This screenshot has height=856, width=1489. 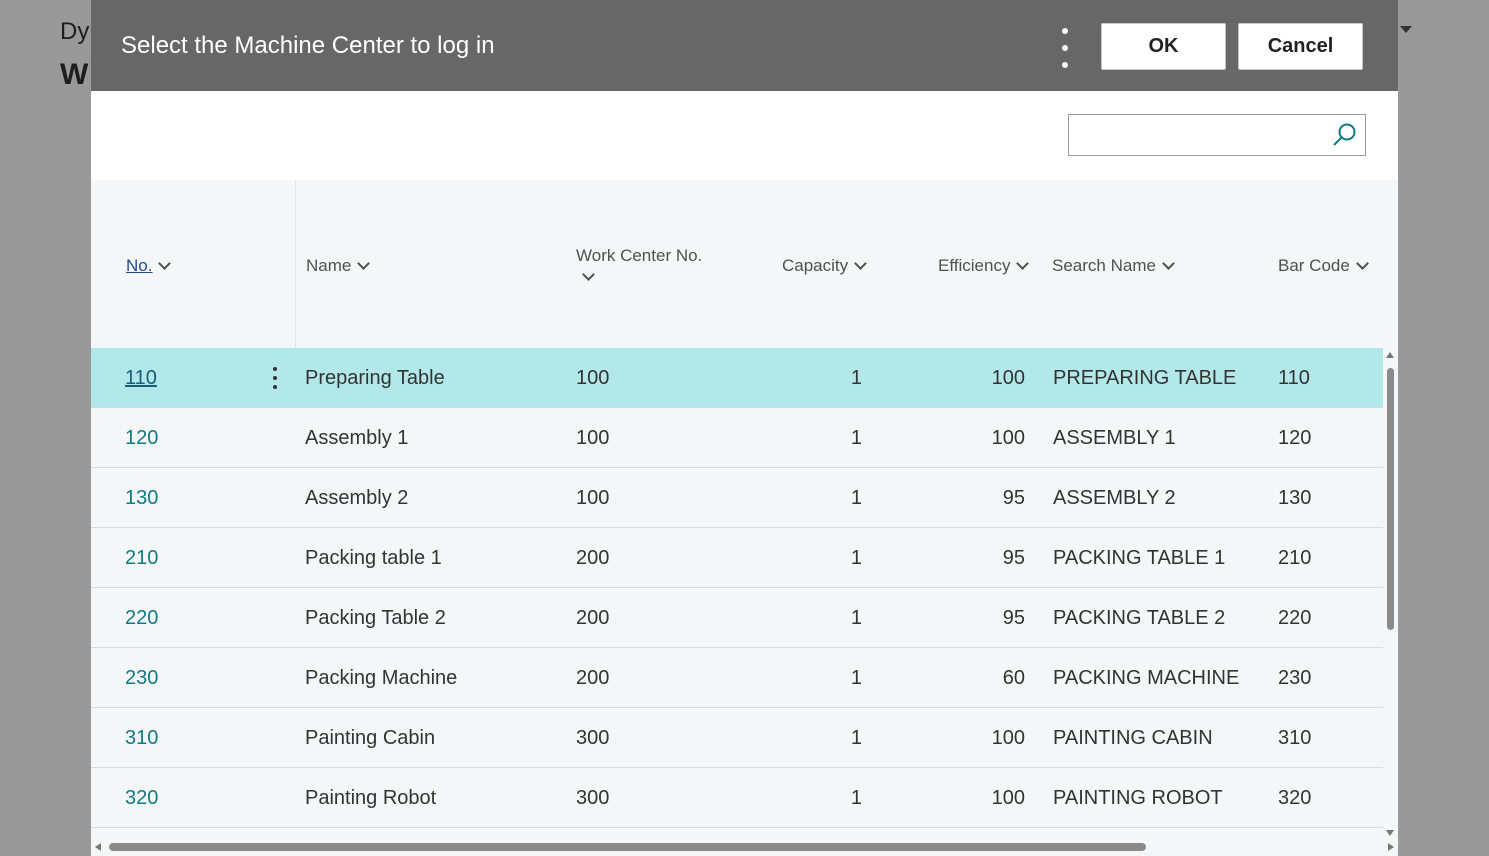 What do you see at coordinates (1133, 738) in the screenshot?
I see `row-search-name: PAINTING CABIN` at bounding box center [1133, 738].